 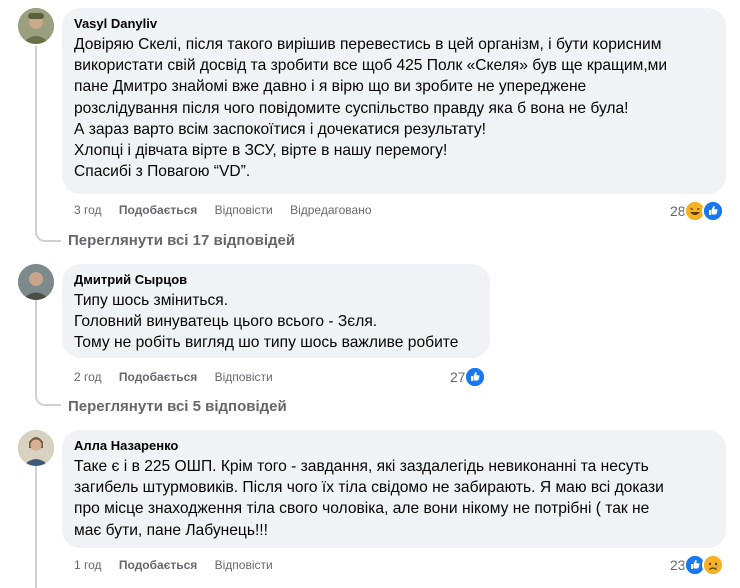 What do you see at coordinates (48, 237) in the screenshot?
I see `thread-line-1-curve` at bounding box center [48, 237].